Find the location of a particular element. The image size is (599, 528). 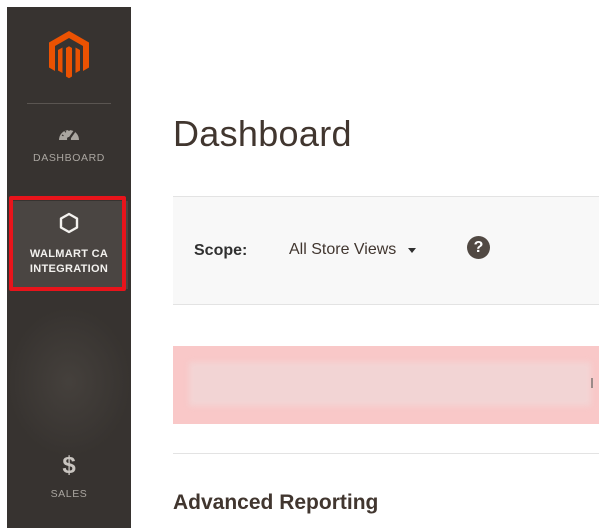

scope-bar: Scope: All Store Views ? is located at coordinates (386, 250).